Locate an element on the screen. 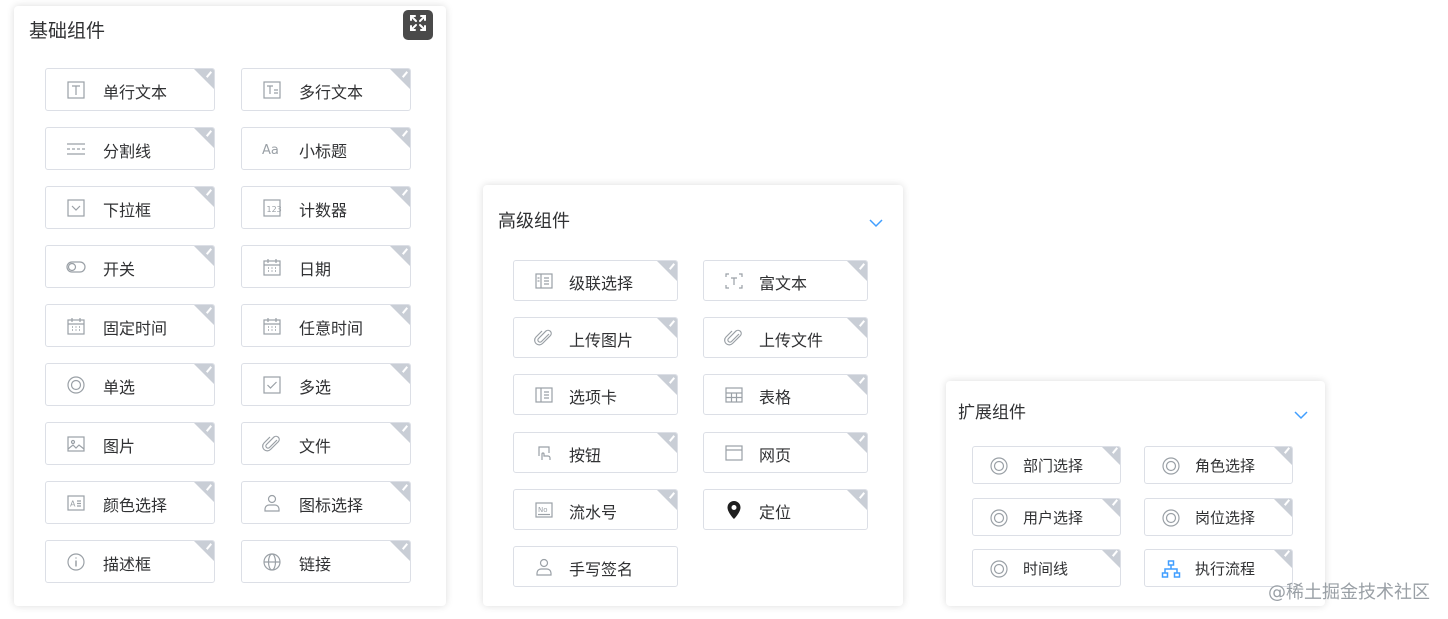 The image size is (1448, 619). multi-text-icon is located at coordinates (272, 90).